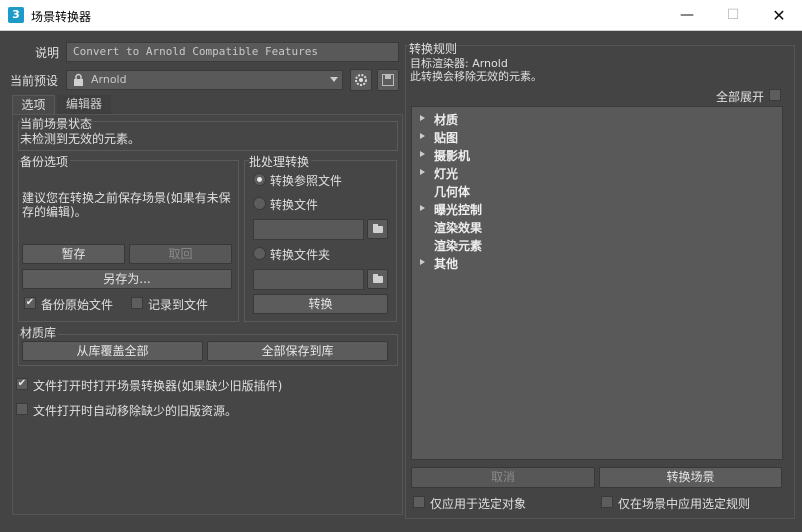 The height and width of the screenshot is (532, 802). What do you see at coordinates (458, 227) in the screenshot?
I see `rule-item-render-effects: 渲染效果` at bounding box center [458, 227].